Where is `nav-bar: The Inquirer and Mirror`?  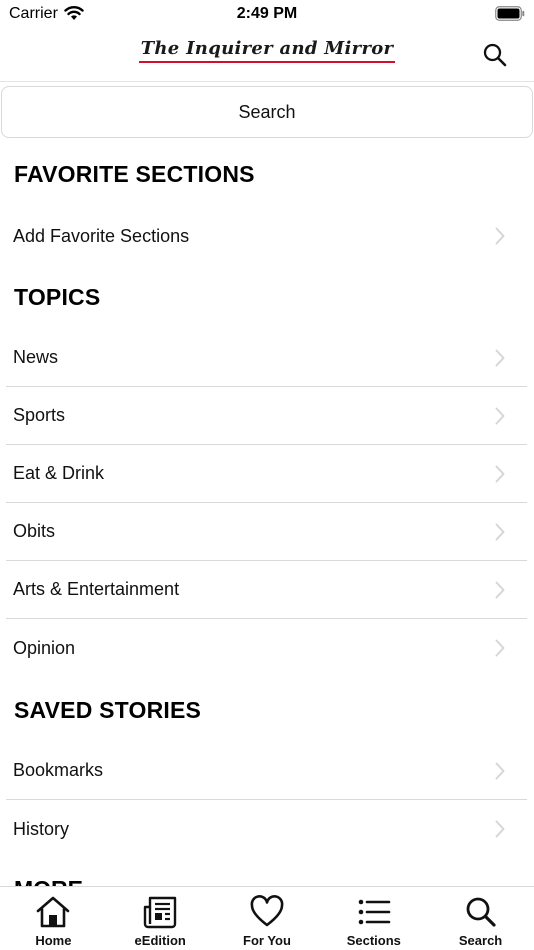 nav-bar: The Inquirer and Mirror is located at coordinates (267, 56).